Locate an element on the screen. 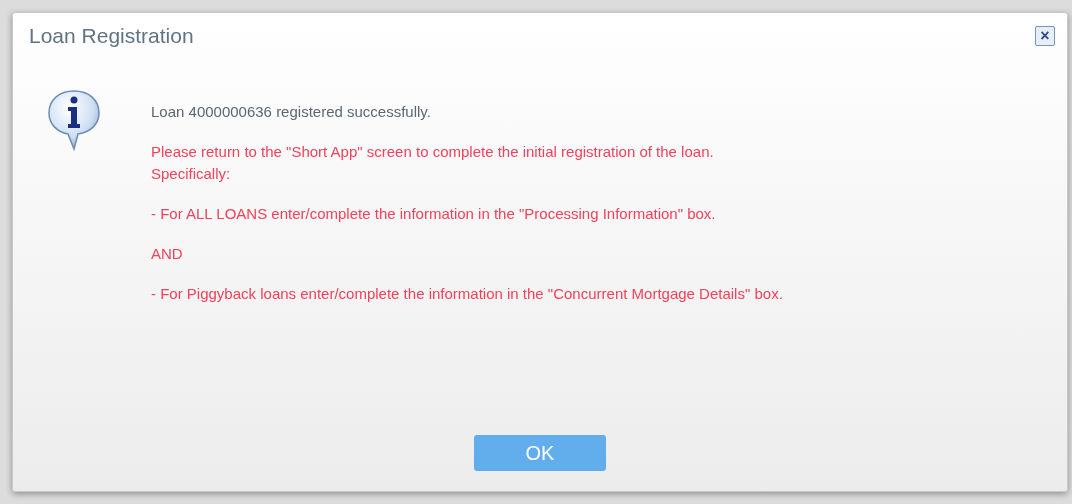 This screenshot has width=1072, height=504. dialog-title: Loan Registration is located at coordinates (111, 36).